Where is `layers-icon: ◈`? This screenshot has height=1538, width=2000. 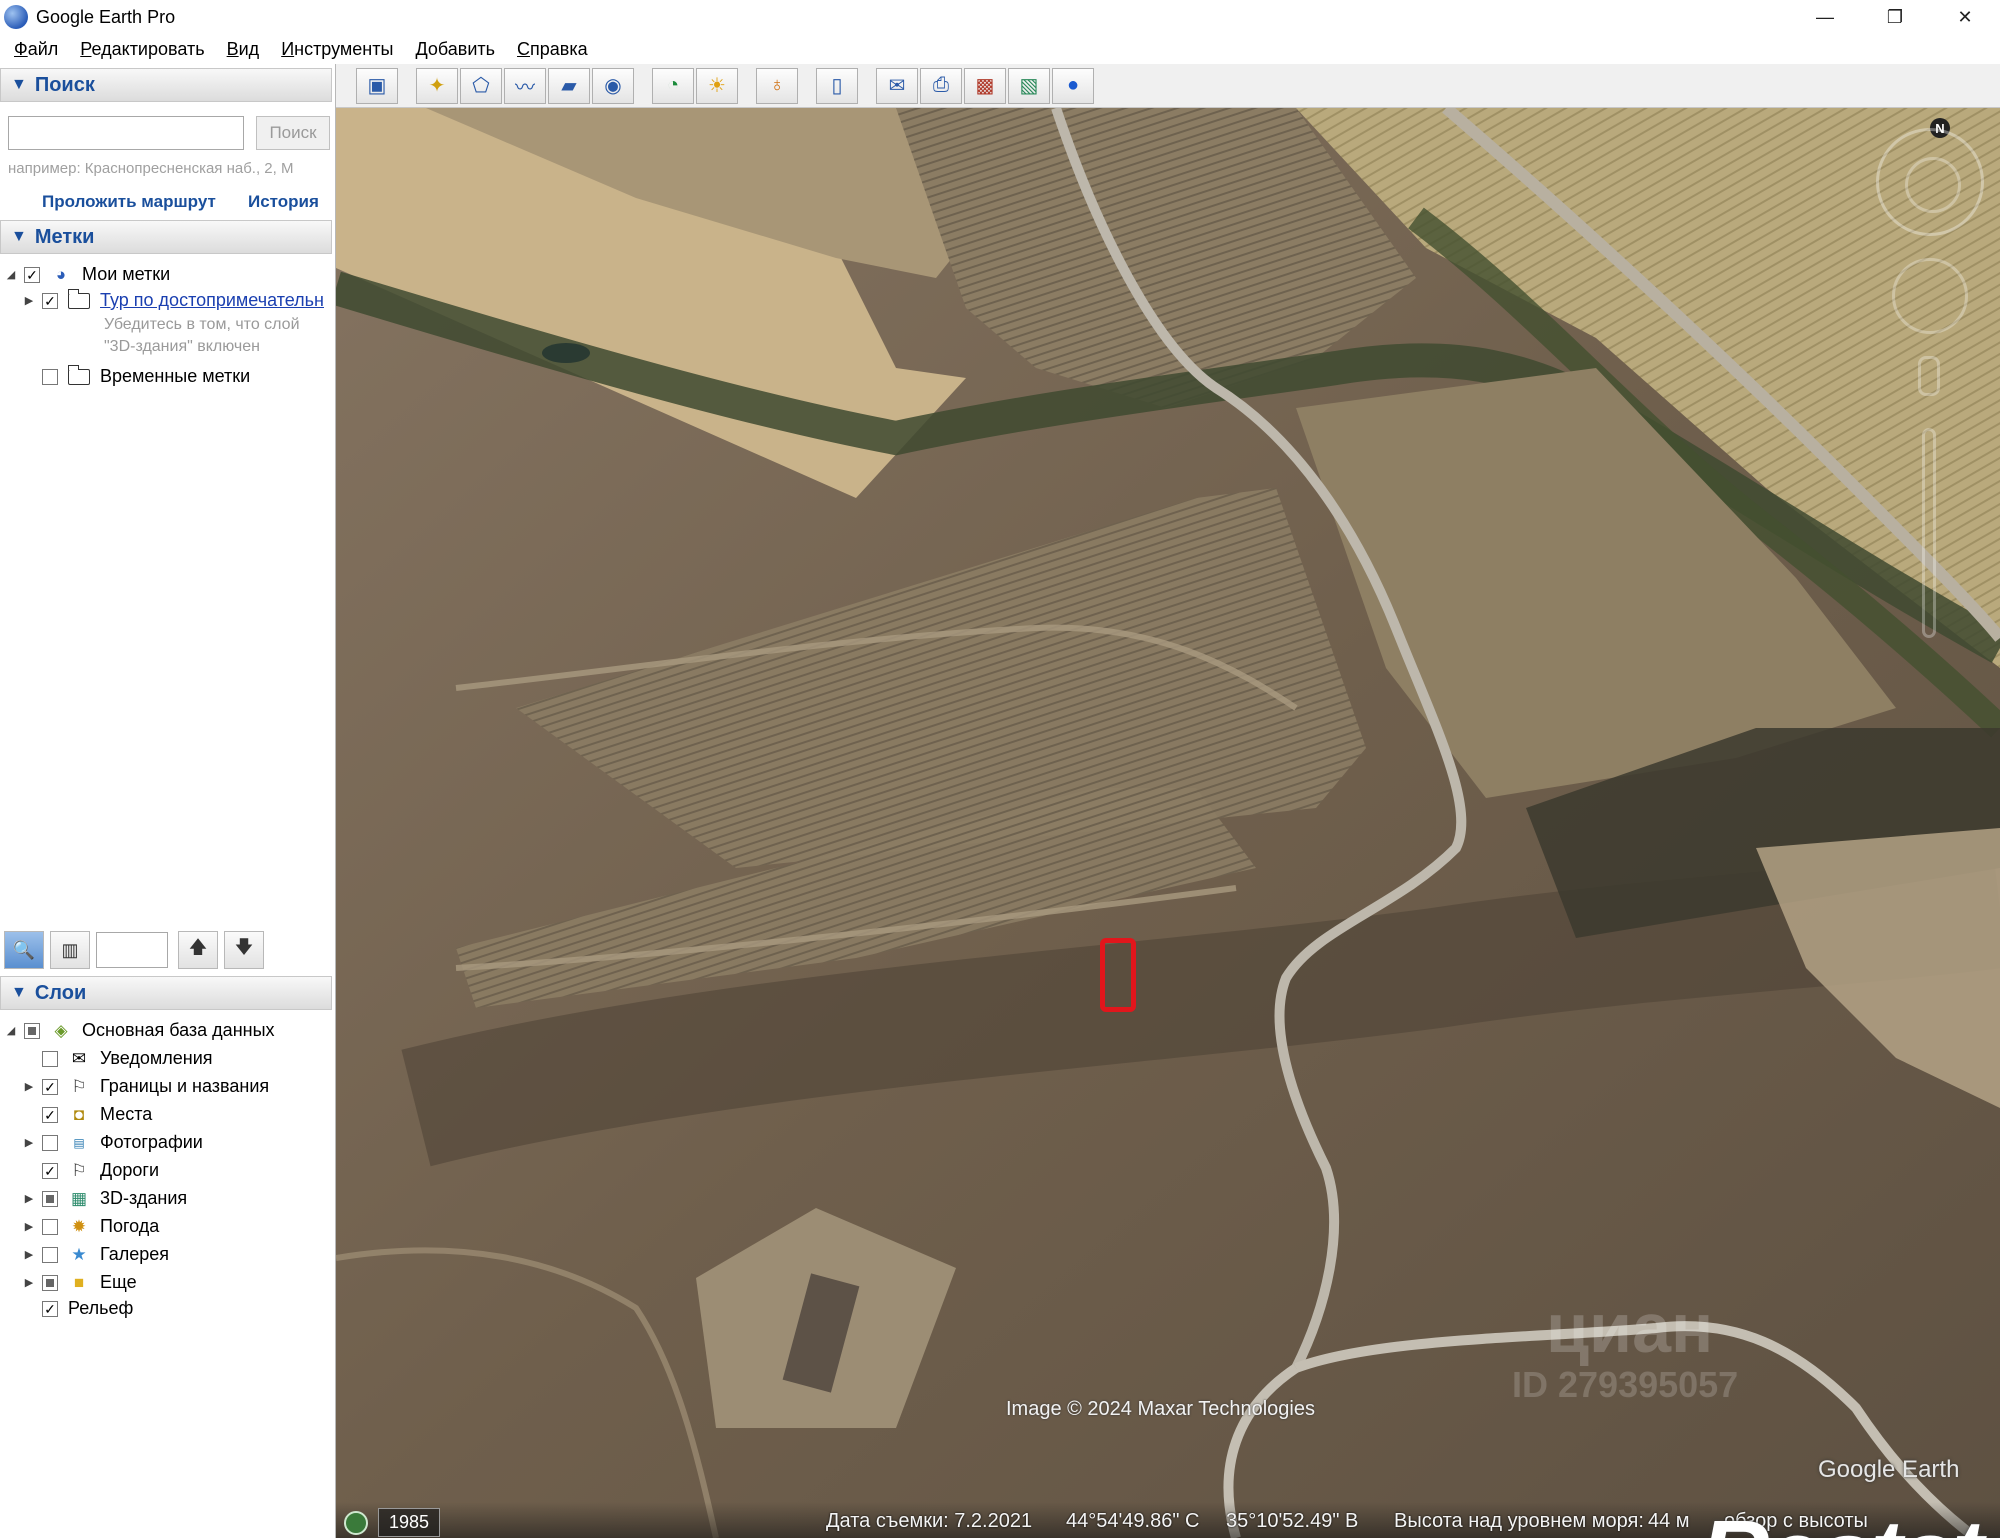
layers-icon: ◈ is located at coordinates (61, 1030).